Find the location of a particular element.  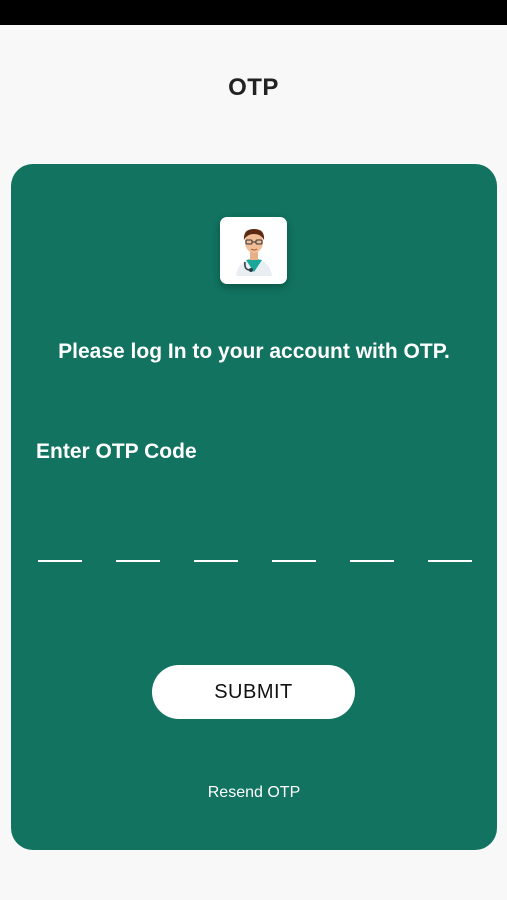

doctor-avatar-icon is located at coordinates (254, 252).